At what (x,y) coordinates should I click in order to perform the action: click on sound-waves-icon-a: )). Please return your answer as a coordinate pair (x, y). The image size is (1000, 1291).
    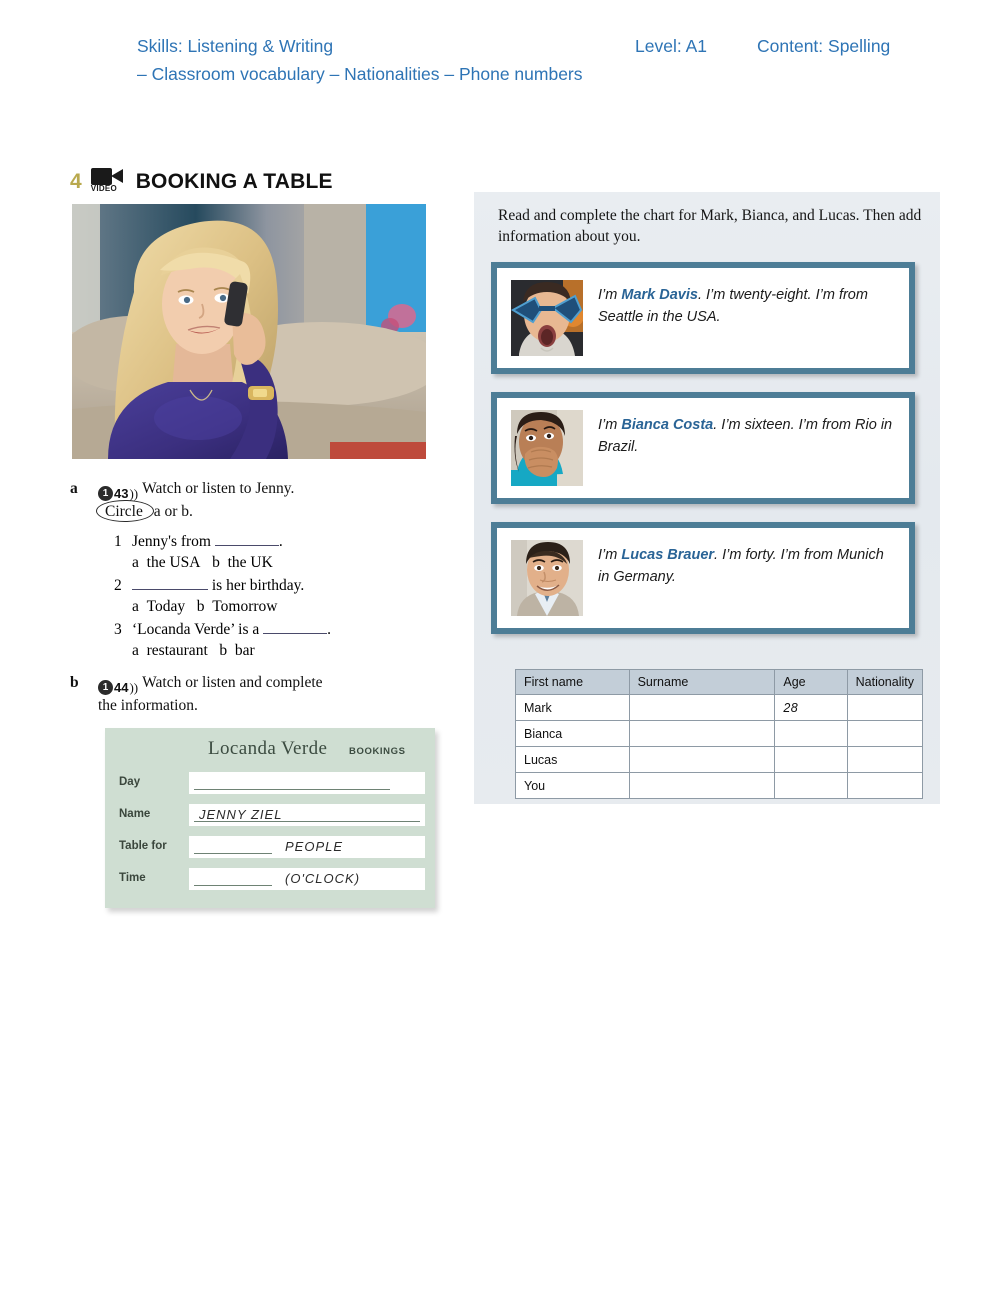
    Looking at the image, I should click on (134, 493).